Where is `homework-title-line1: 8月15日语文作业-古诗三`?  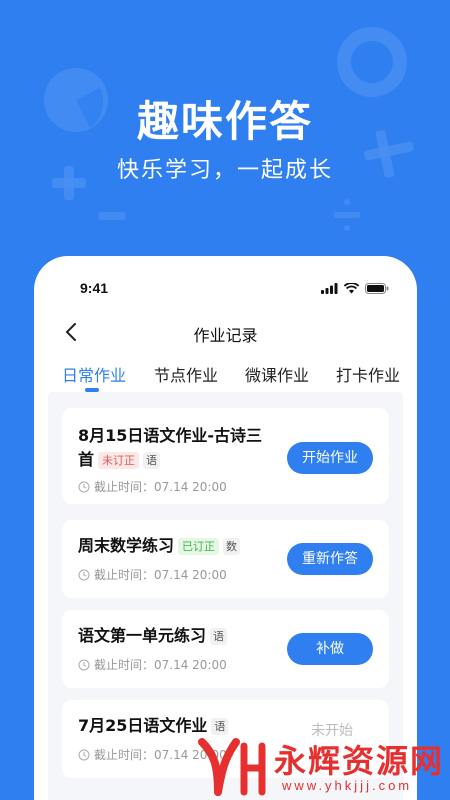 homework-title-line1: 8月15日语文作业-古诗三 is located at coordinates (170, 435).